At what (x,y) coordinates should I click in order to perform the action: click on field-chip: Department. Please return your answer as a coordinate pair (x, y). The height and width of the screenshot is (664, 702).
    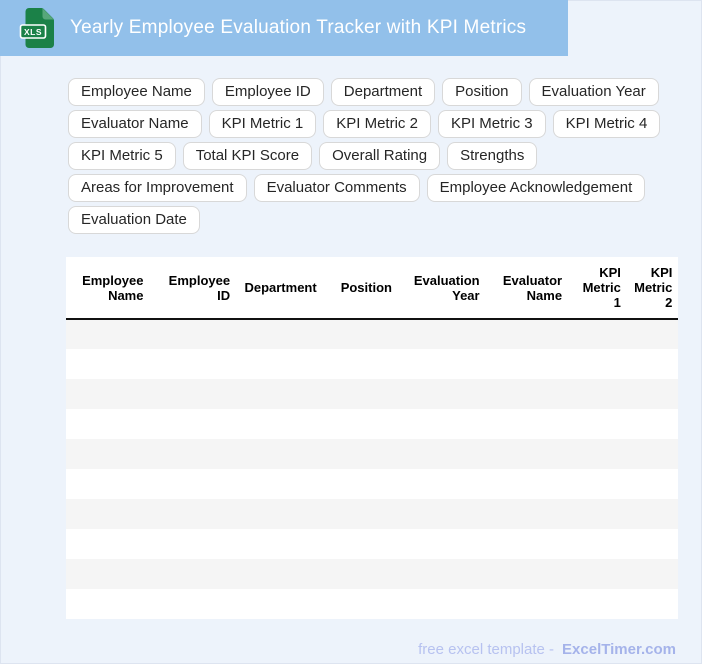
    Looking at the image, I should click on (383, 92).